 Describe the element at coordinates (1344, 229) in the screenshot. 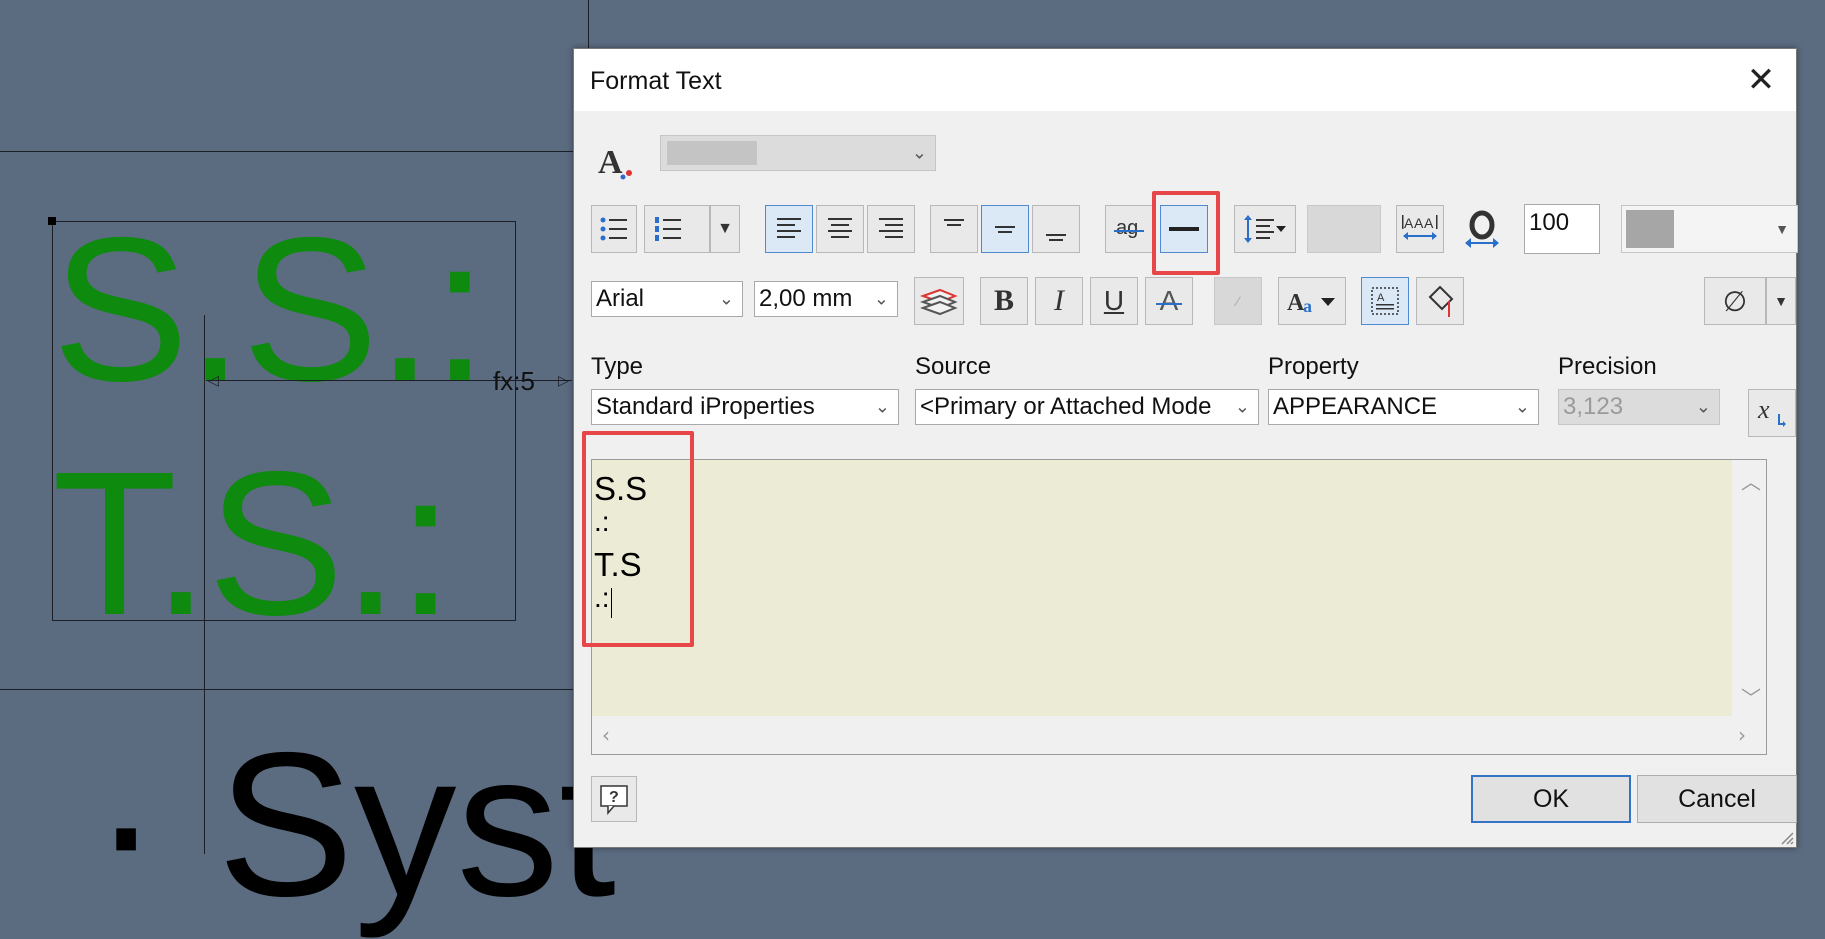

I see `disabled-color-button` at that location.